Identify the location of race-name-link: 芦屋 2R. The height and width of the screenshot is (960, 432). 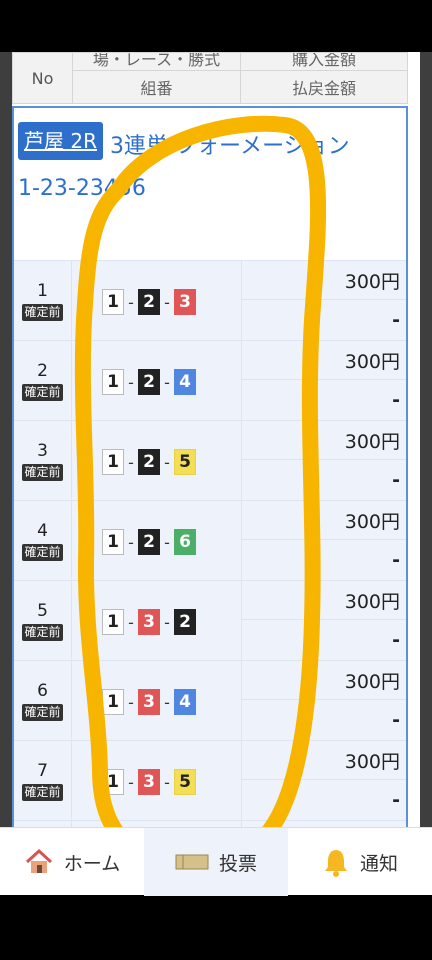
(60, 141).